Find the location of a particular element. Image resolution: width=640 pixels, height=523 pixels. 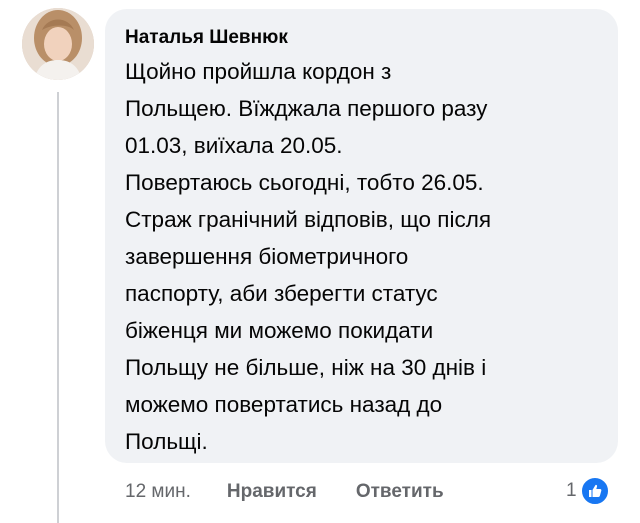

comment-actions: 12 мин. Нравится Ответить is located at coordinates (284, 492).